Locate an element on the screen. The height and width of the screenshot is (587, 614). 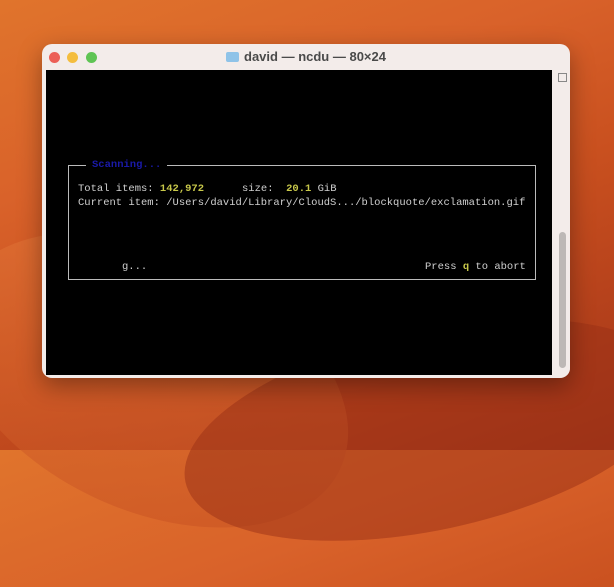
total-value: 142,972 is located at coordinates (182, 189).